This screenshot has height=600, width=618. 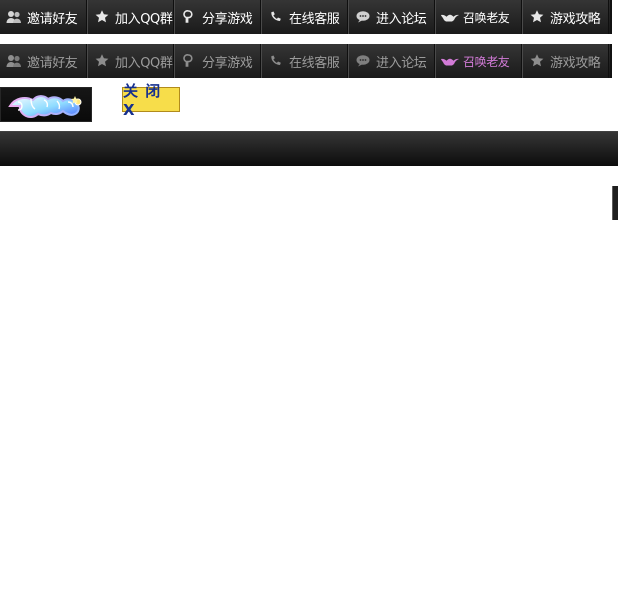 I want to click on game-logo, so click(x=46, y=104).